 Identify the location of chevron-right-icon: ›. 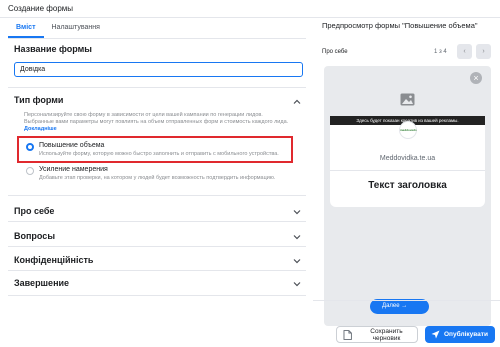
(483, 51).